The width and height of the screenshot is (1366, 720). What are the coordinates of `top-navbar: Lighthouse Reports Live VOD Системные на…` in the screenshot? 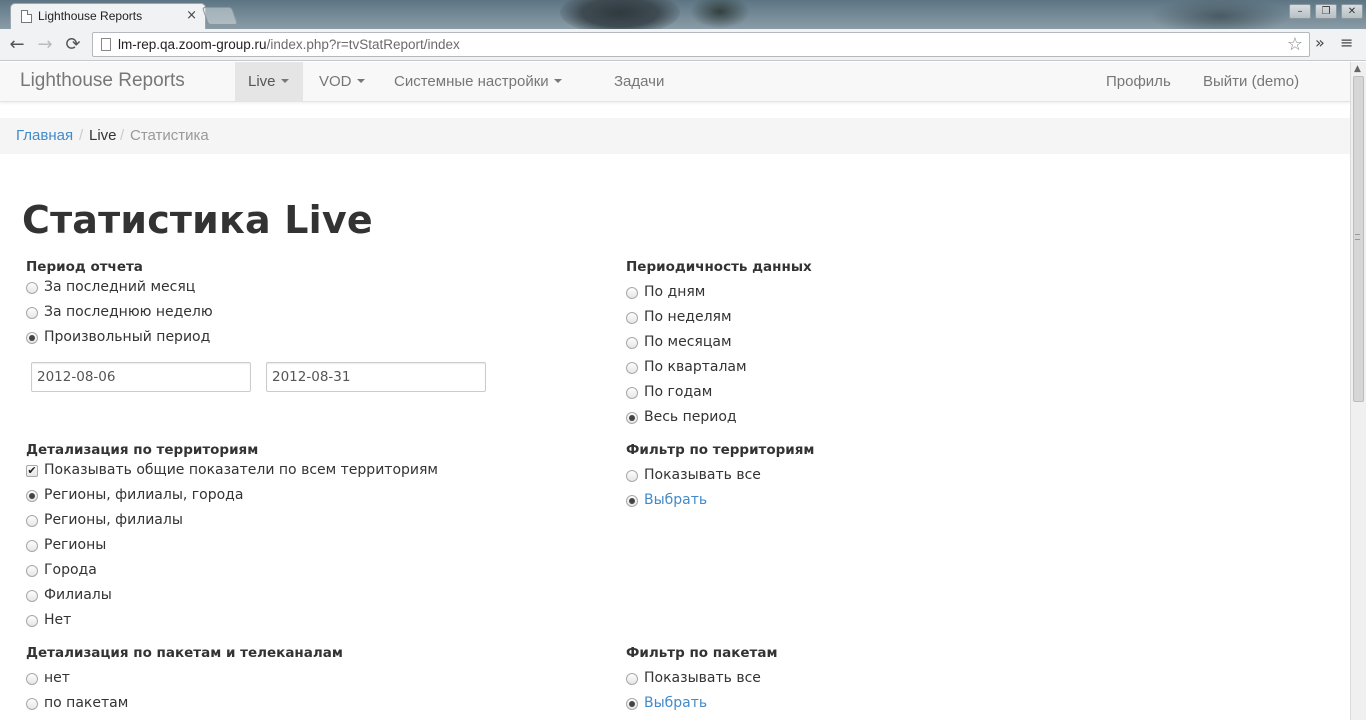 It's located at (675, 82).